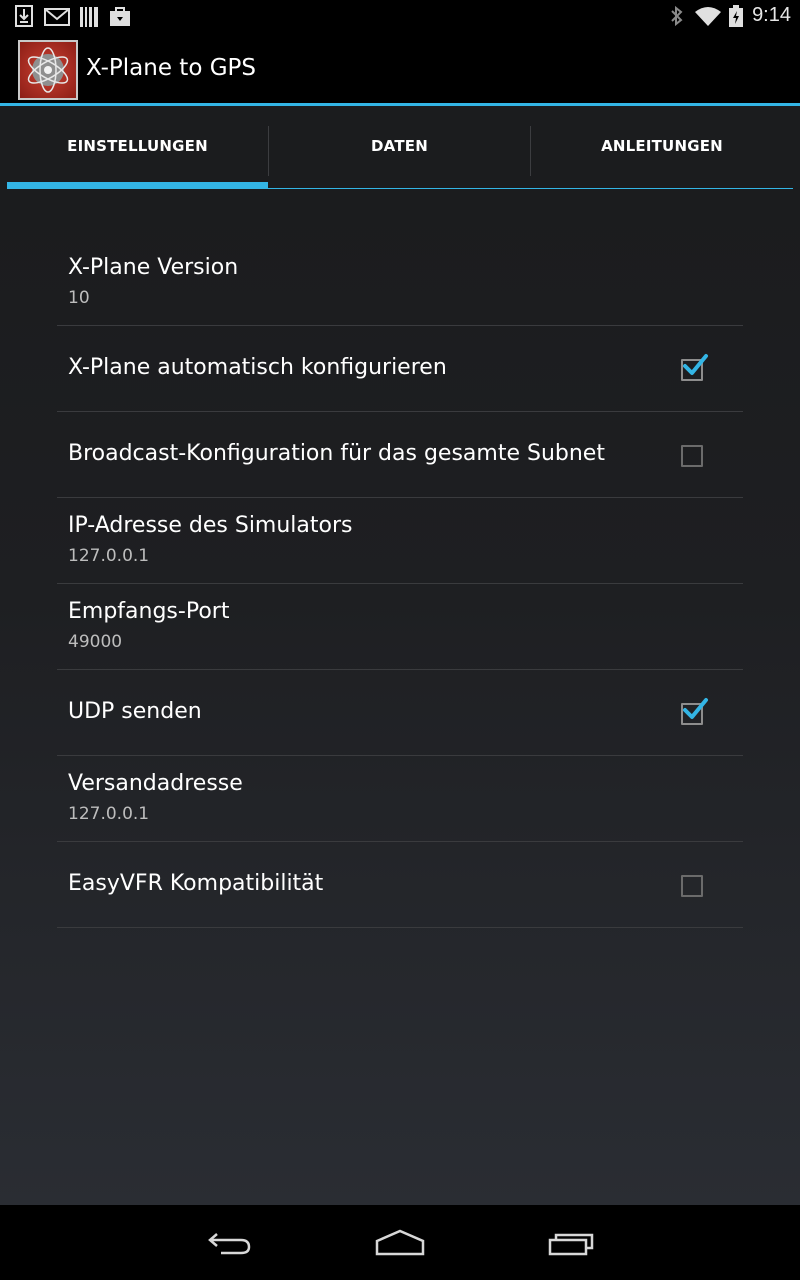  What do you see at coordinates (155, 783) in the screenshot?
I see `pref-title: Versandadresse` at bounding box center [155, 783].